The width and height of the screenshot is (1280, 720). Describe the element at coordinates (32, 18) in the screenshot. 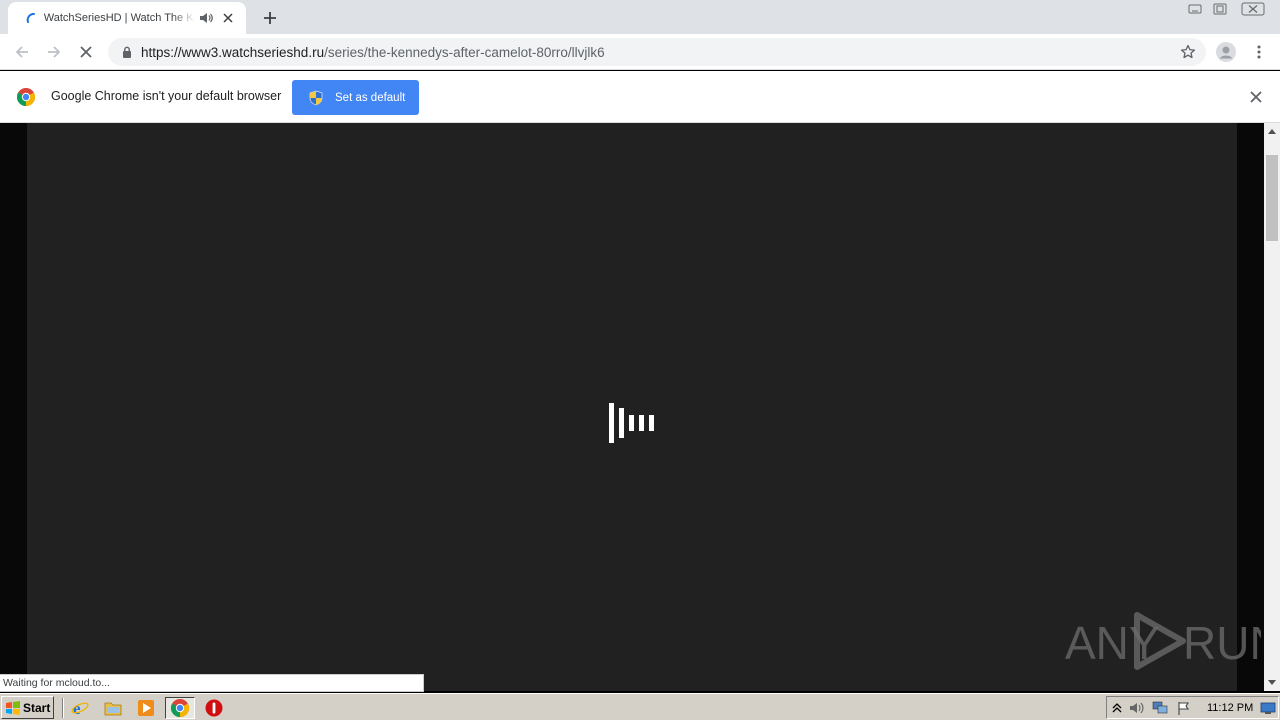

I see `loading-spinner-icon` at that location.